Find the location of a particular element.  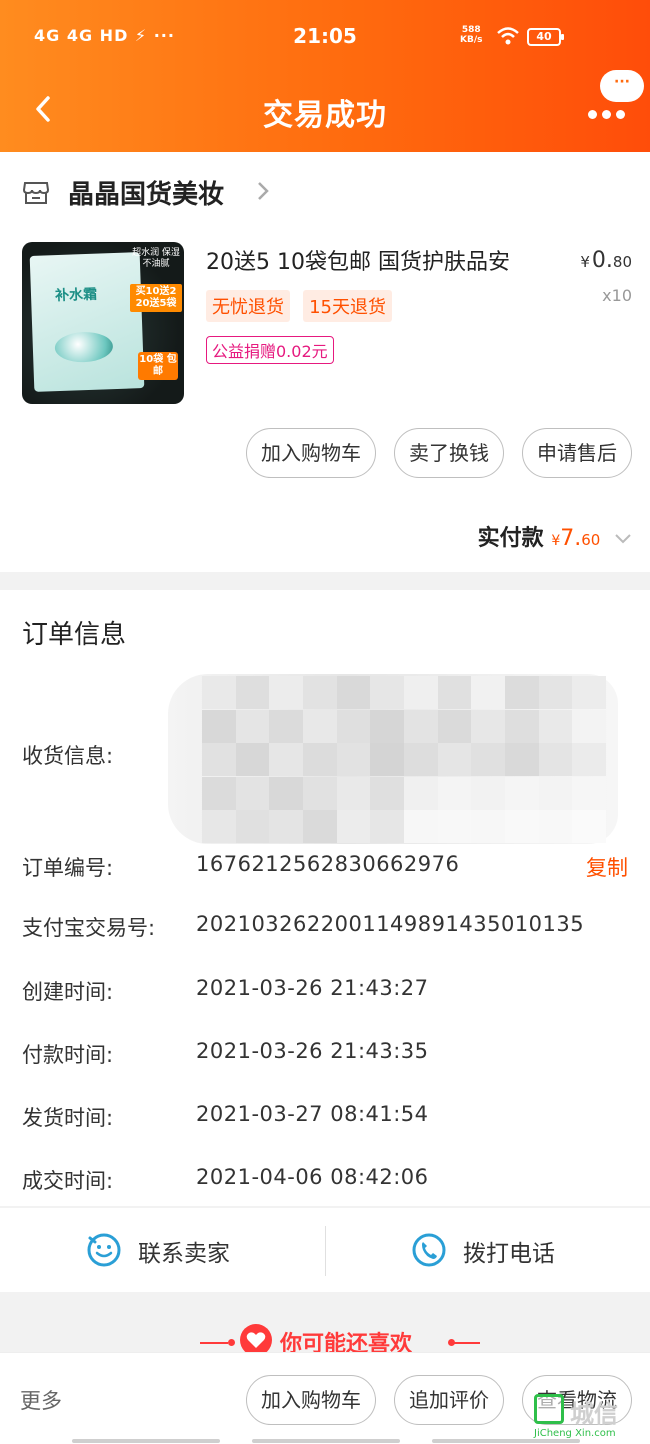

image-top-tag: 超水润 保湿 不油腻 is located at coordinates (156, 258).